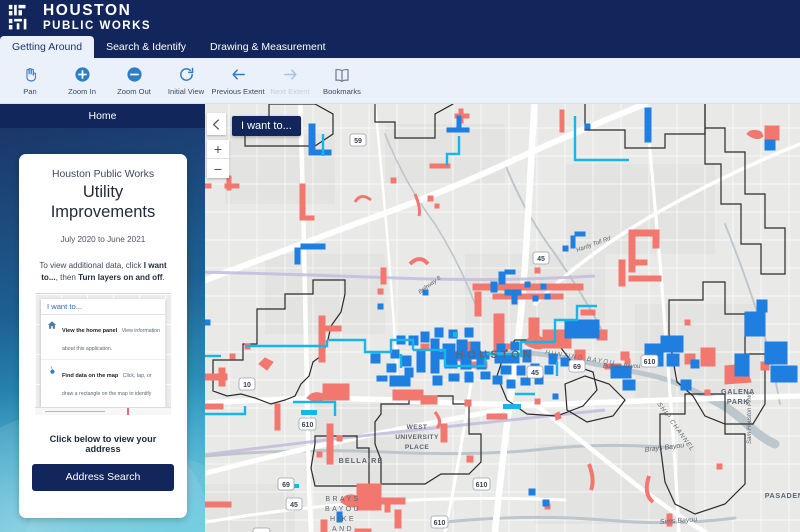 The width and height of the screenshot is (800, 532). What do you see at coordinates (290, 75) in the screenshot?
I see `arrow-right-icon` at bounding box center [290, 75].